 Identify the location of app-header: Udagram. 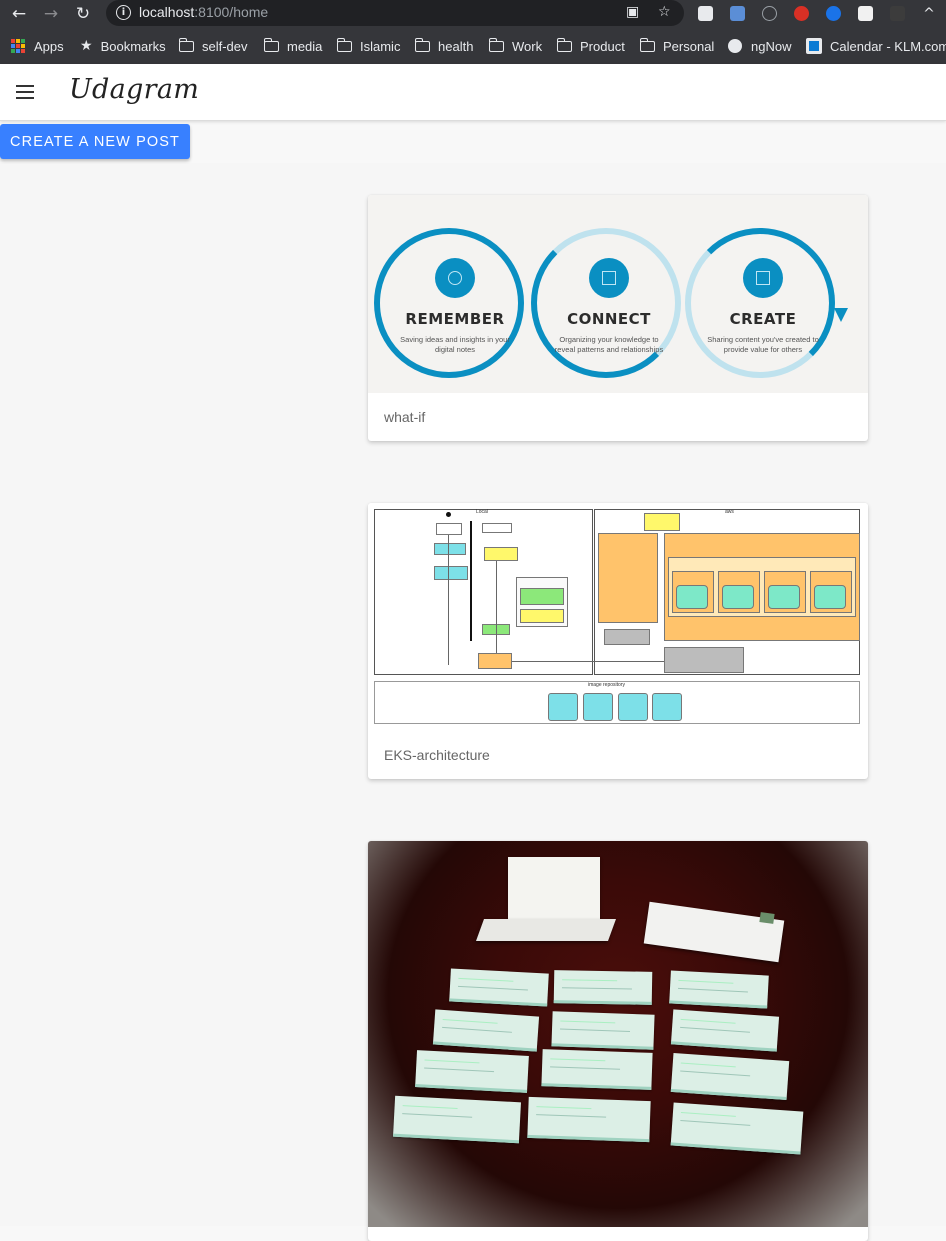
(473, 92).